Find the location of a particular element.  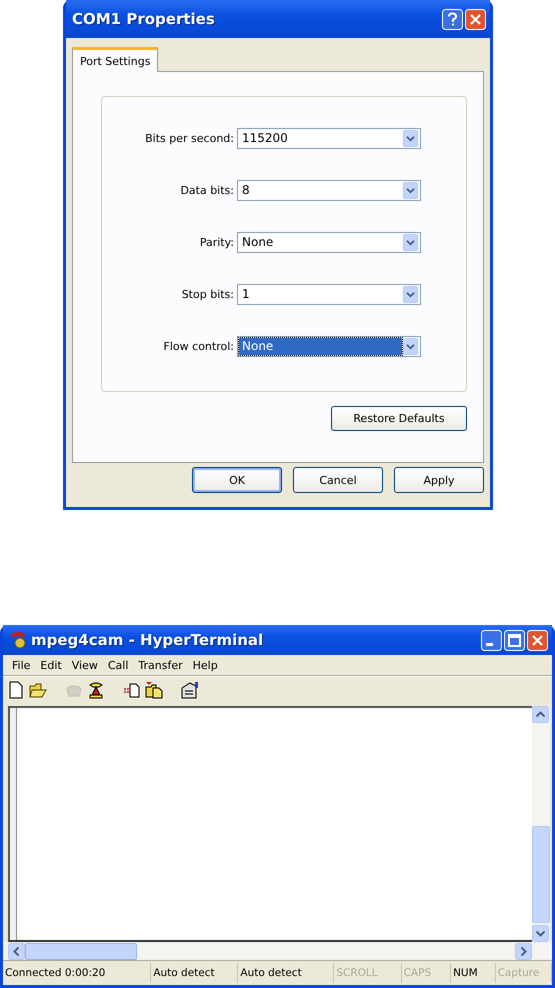

menu-item: File is located at coordinates (21, 665).